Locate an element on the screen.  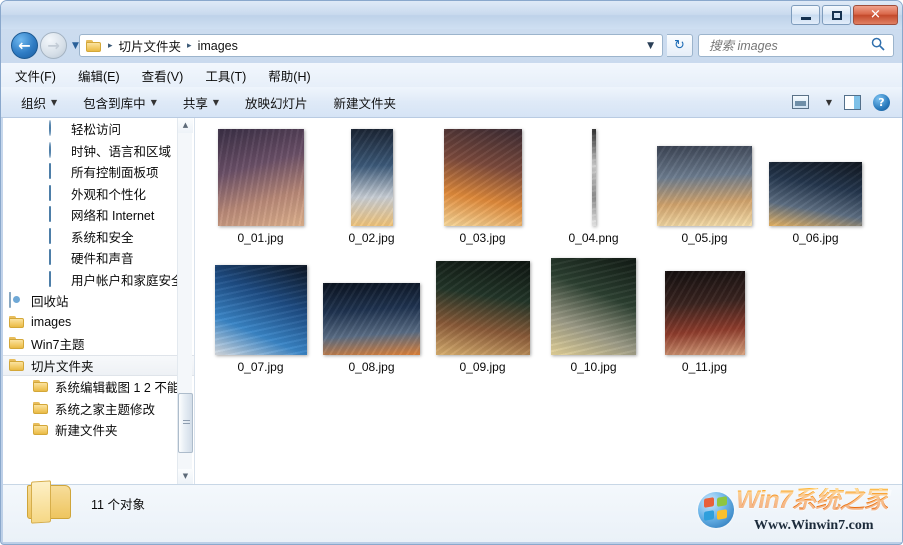
toolbar-button-2: 共享 ▼ is located at coordinates (201, 102).